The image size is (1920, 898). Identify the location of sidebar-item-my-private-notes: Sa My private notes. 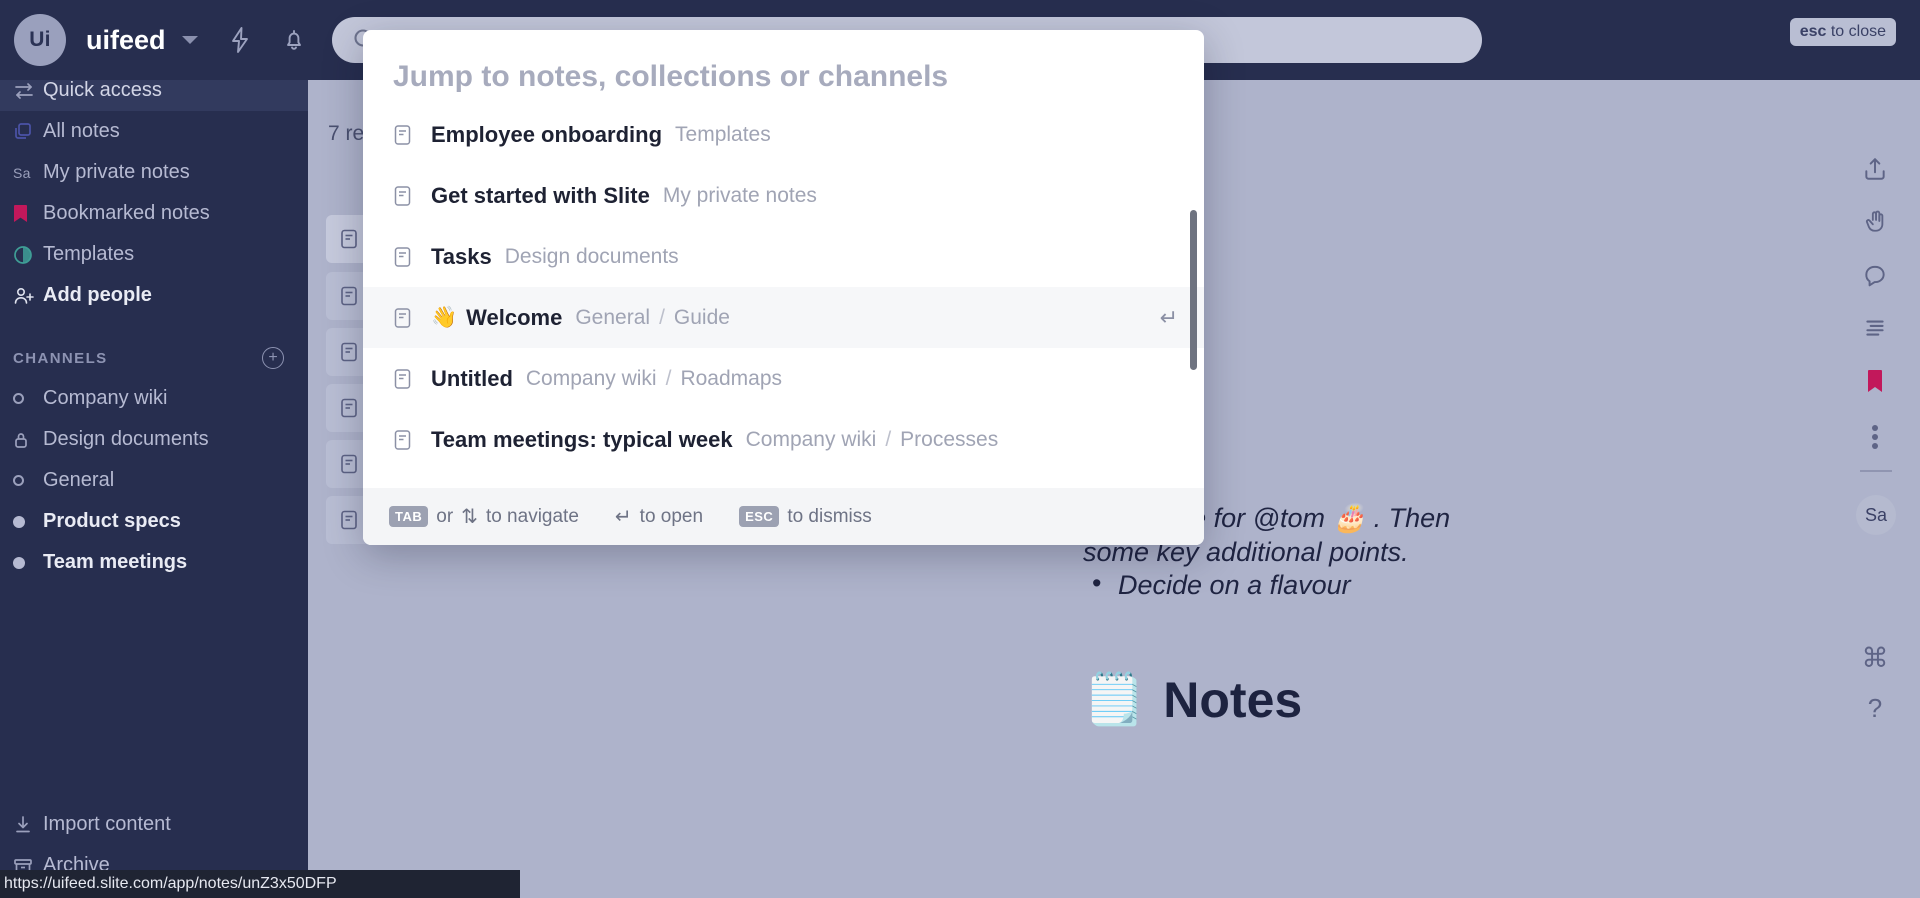
(154, 172).